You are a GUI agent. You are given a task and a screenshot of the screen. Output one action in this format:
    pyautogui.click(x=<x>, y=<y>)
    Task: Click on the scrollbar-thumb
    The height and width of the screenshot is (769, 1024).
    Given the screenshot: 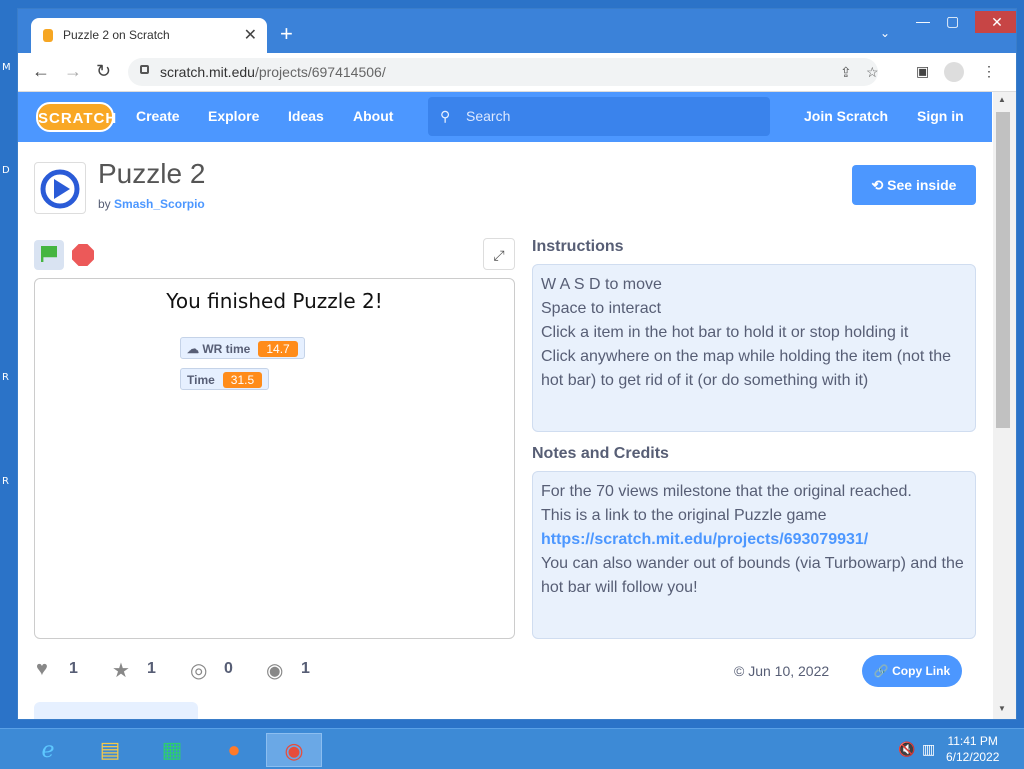 What is the action you would take?
    pyautogui.click(x=1003, y=270)
    